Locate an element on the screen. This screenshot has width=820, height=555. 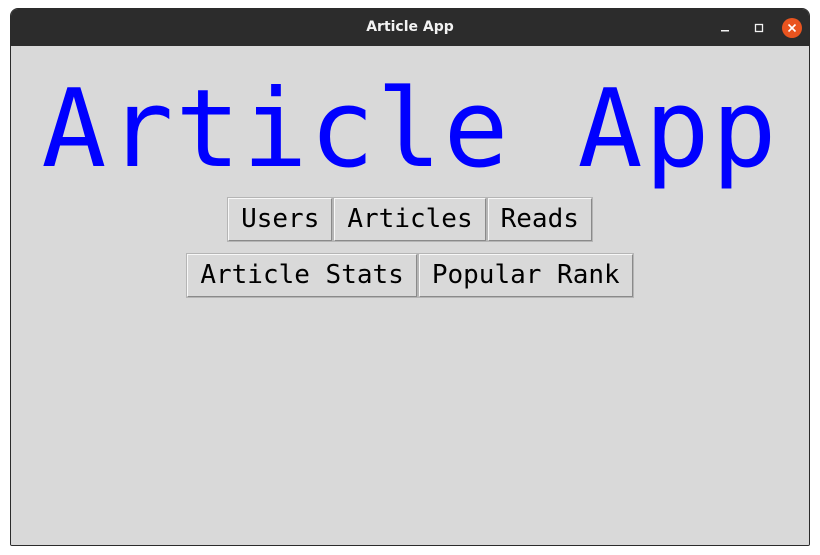
nav-row-secondary: Article Stats Popular Rank is located at coordinates (410, 275).